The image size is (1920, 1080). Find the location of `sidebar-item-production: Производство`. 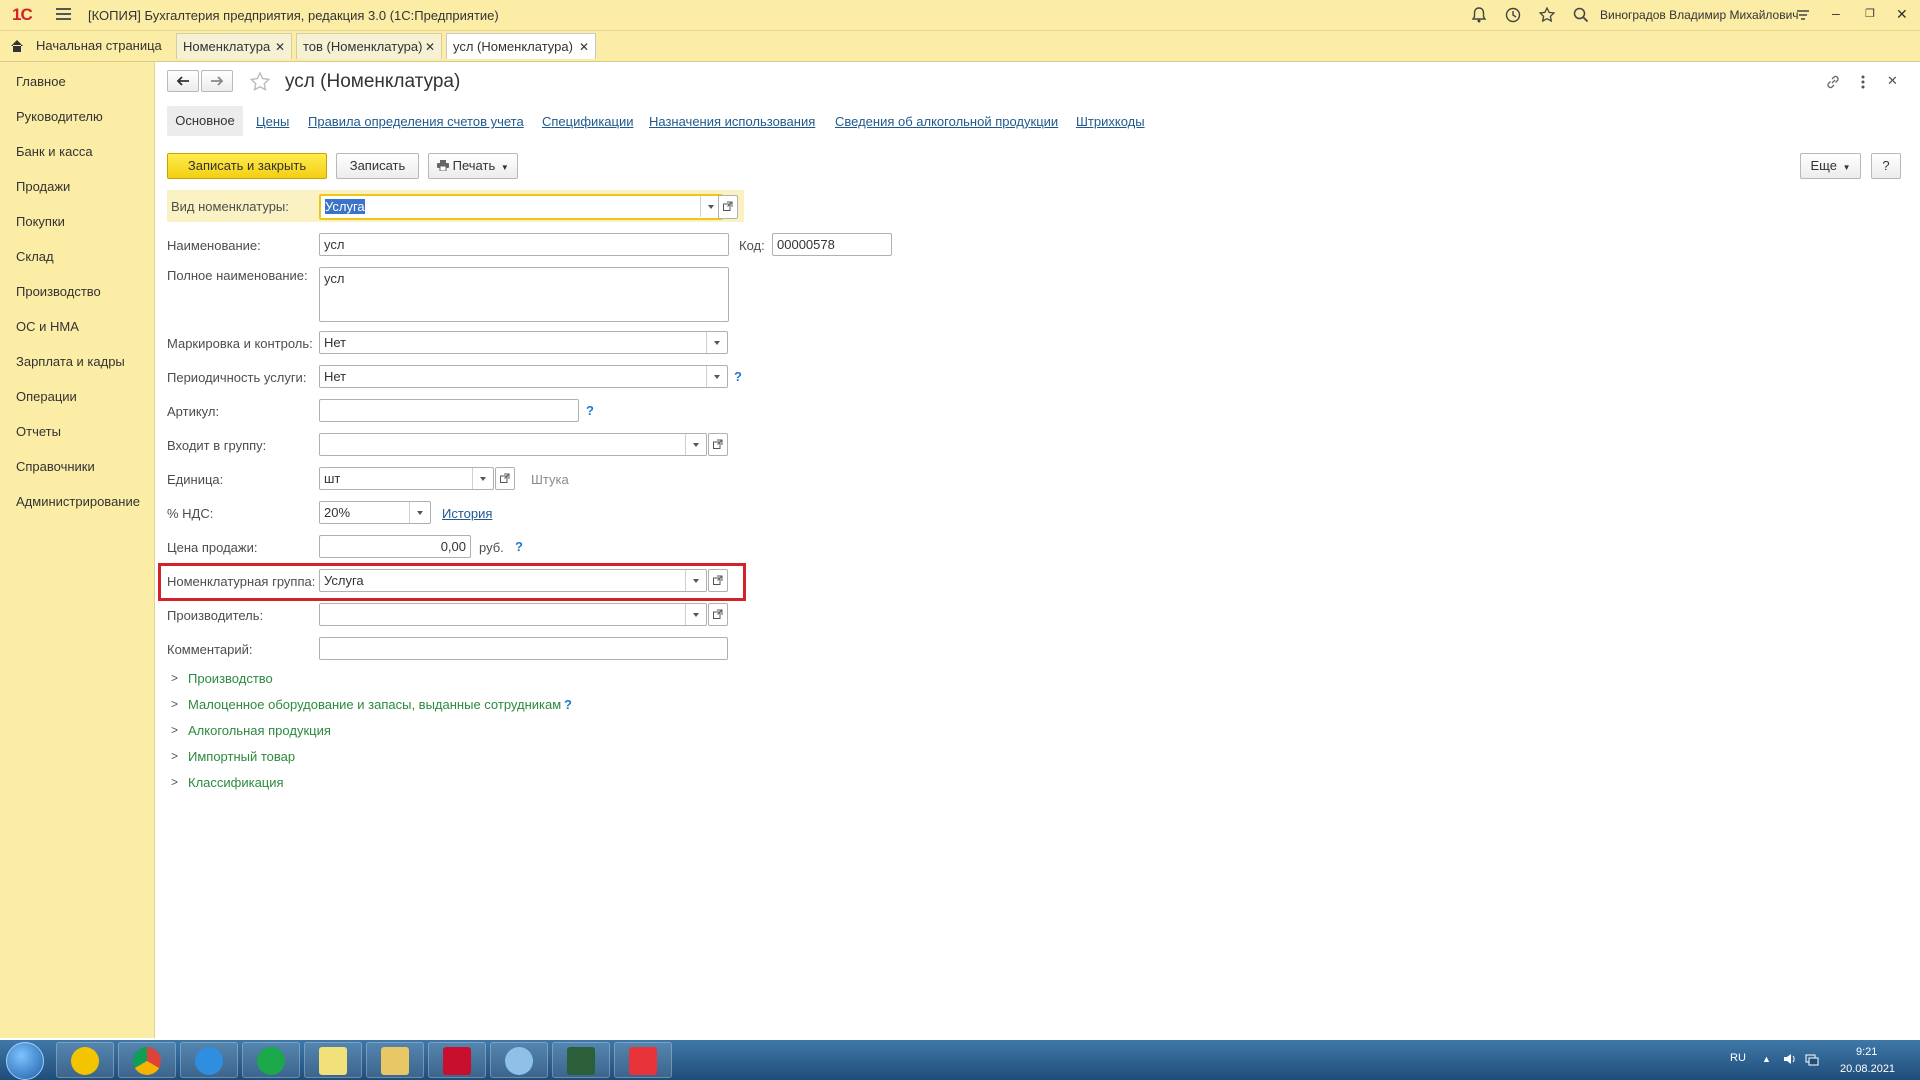

sidebar-item-production: Производство is located at coordinates (58, 291).